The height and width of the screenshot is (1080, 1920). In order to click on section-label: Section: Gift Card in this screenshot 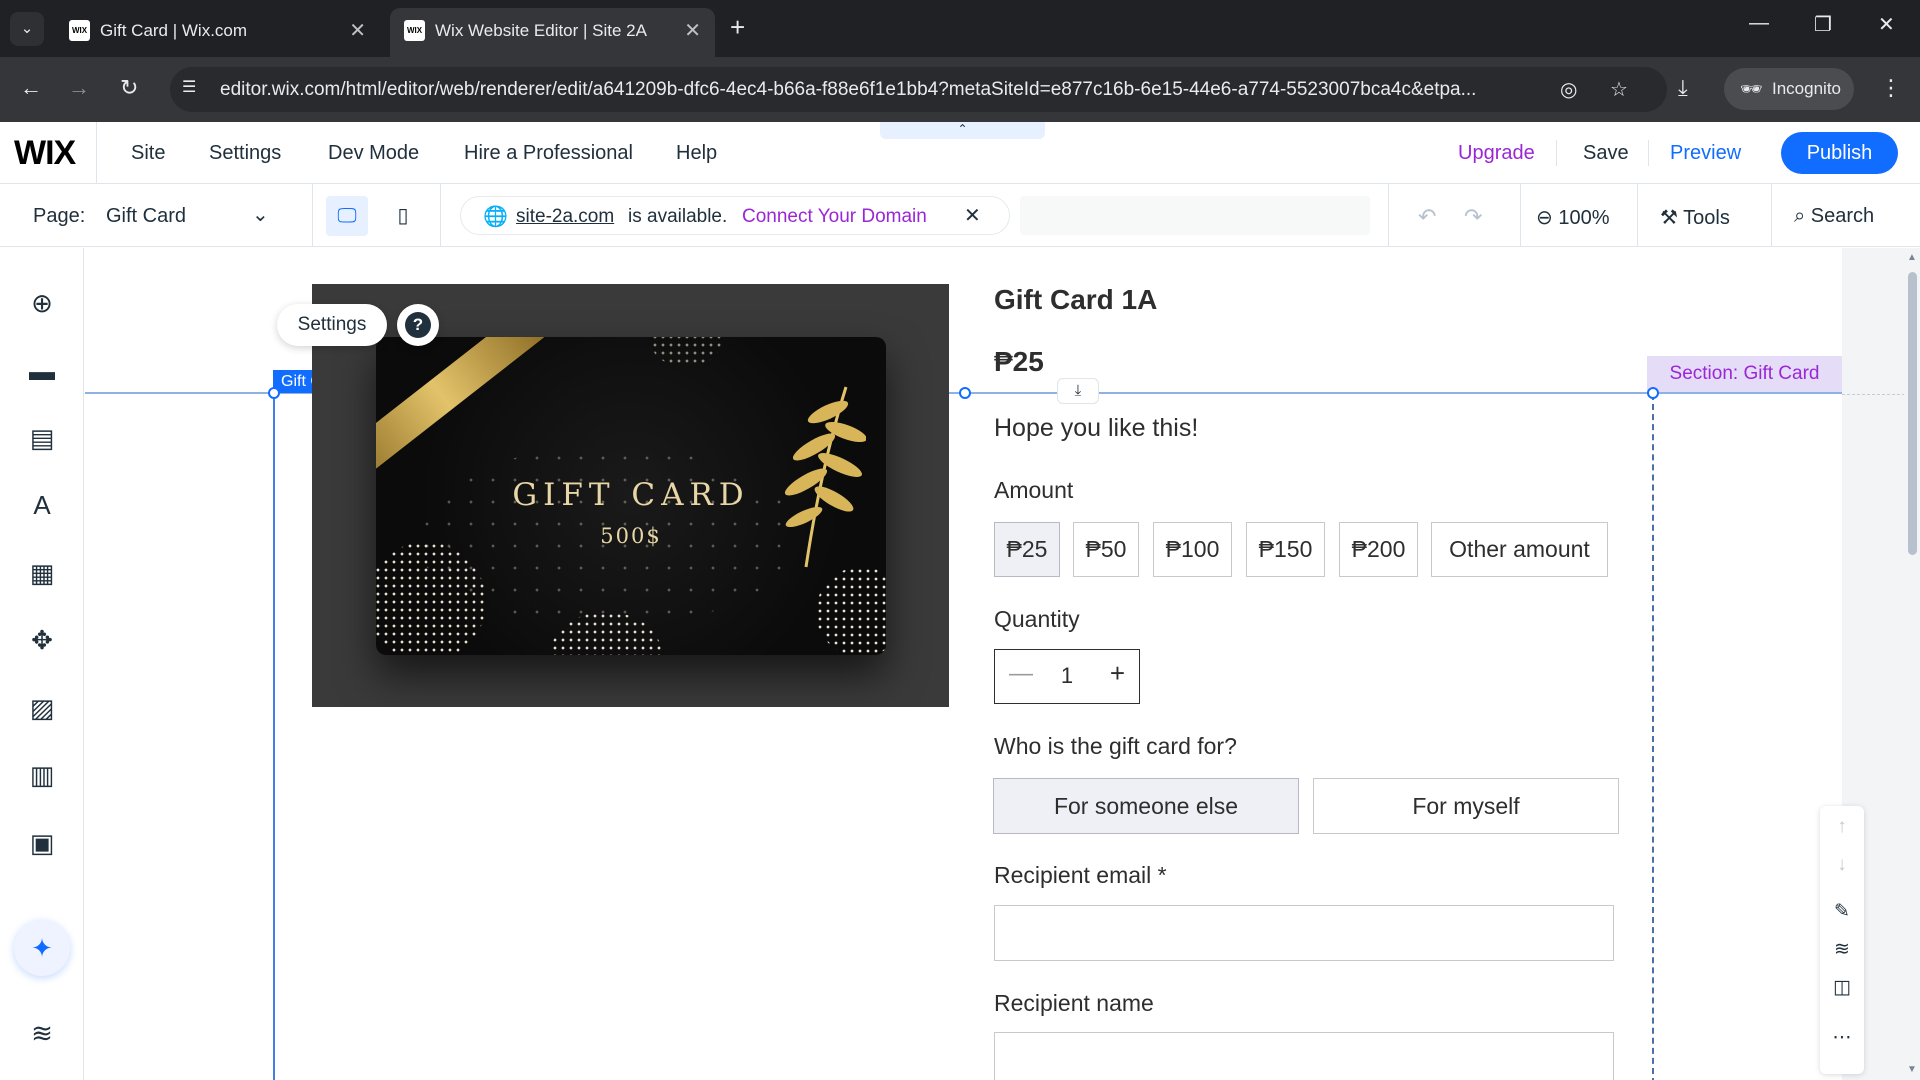, I will do `click(1744, 374)`.